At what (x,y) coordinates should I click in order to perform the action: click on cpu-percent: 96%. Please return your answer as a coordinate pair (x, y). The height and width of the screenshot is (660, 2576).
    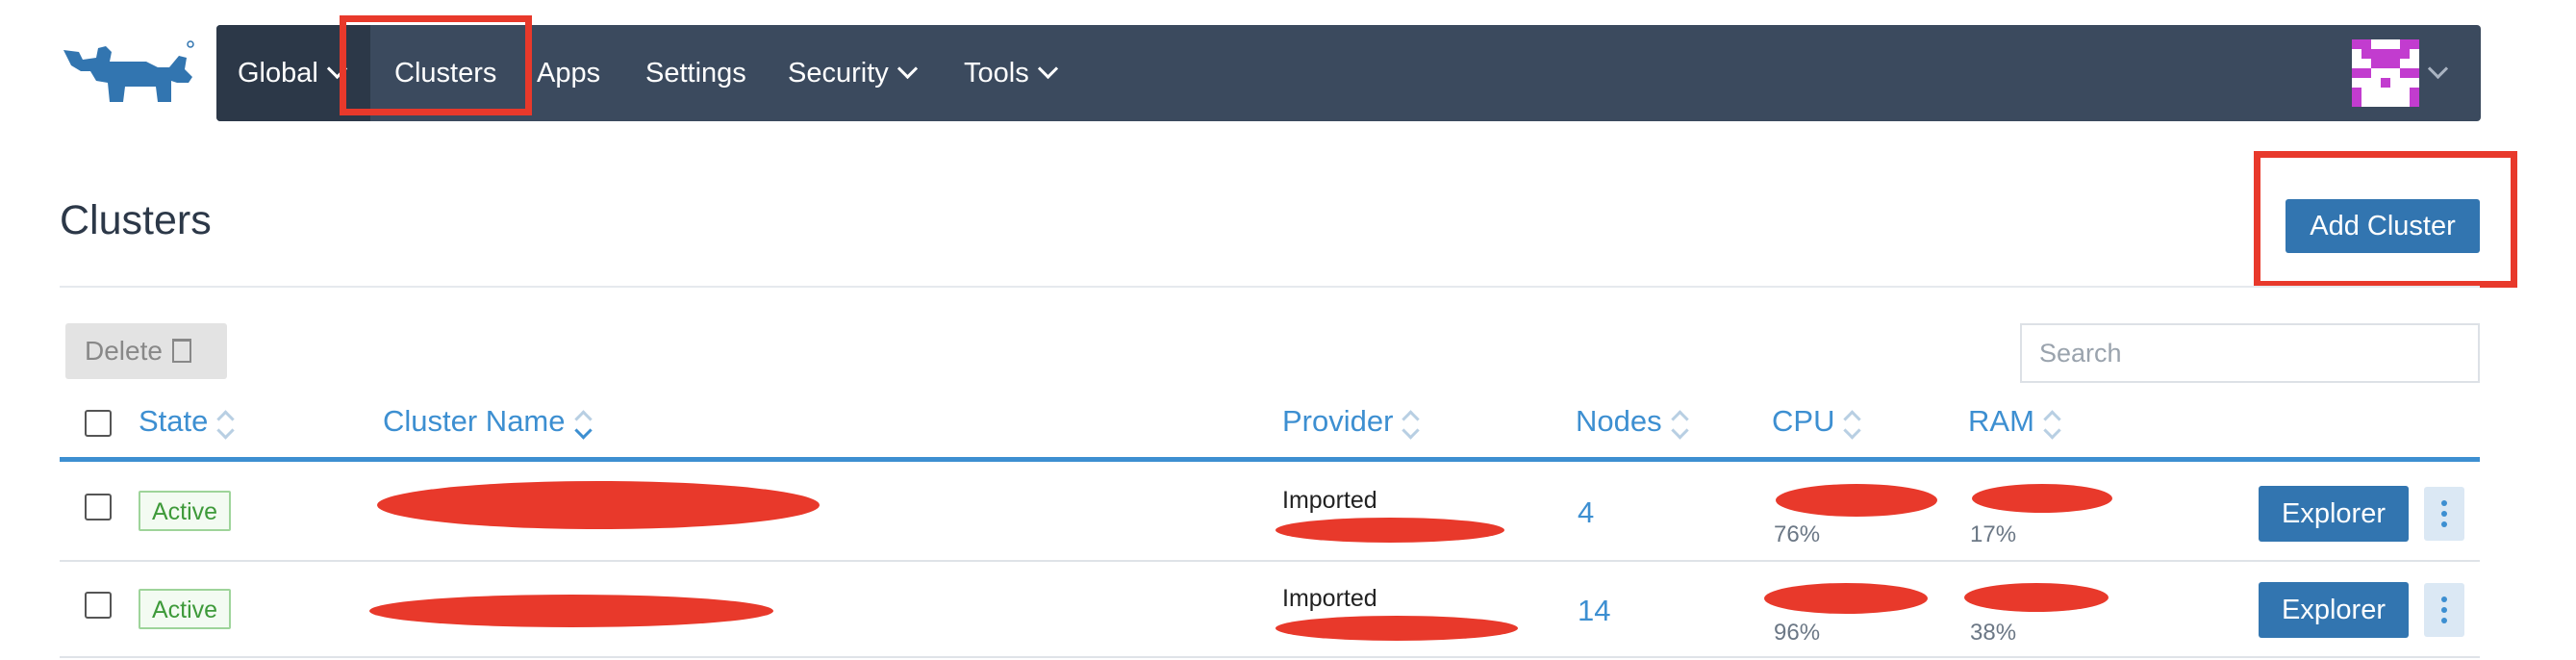
    Looking at the image, I should click on (1798, 633).